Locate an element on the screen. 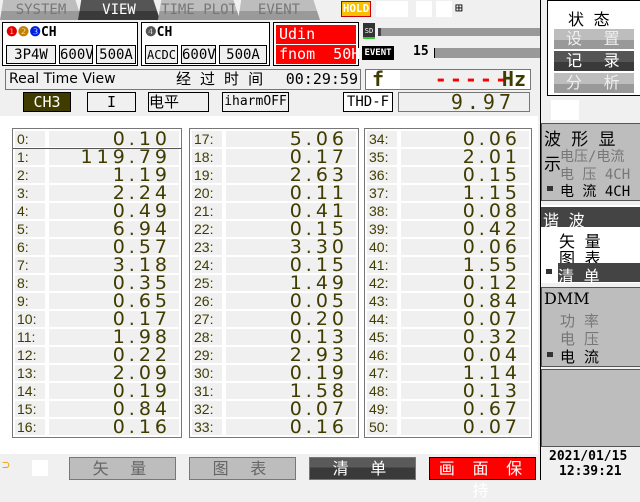 The image size is (640, 502). graph-button: 图 表 is located at coordinates (242, 468).